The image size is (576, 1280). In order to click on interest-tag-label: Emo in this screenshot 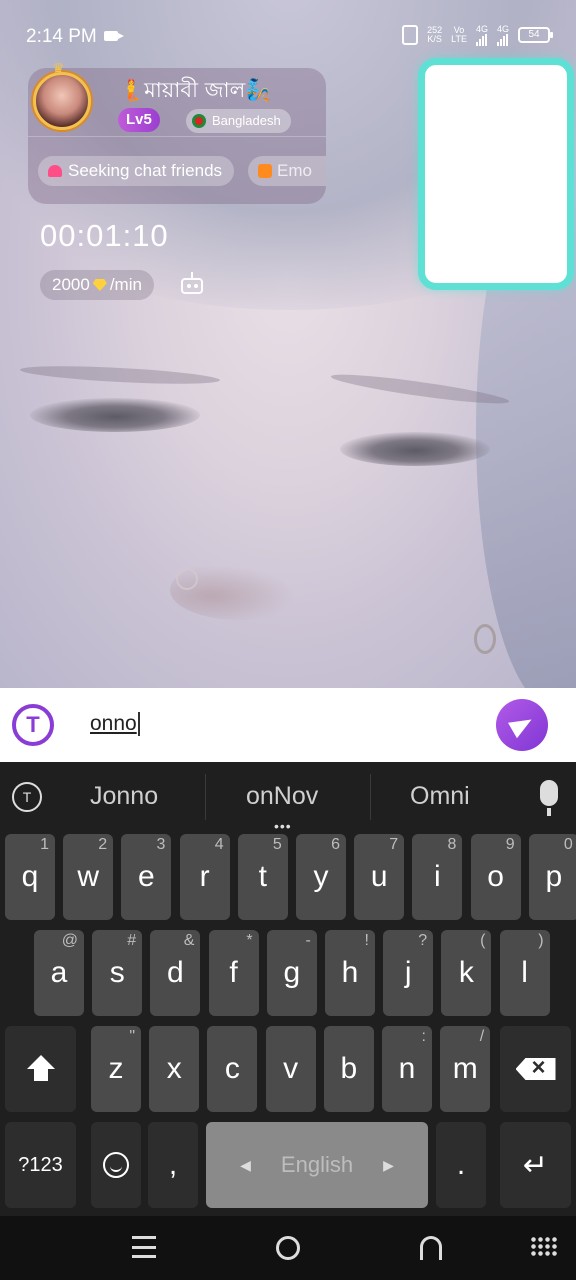, I will do `click(294, 170)`.